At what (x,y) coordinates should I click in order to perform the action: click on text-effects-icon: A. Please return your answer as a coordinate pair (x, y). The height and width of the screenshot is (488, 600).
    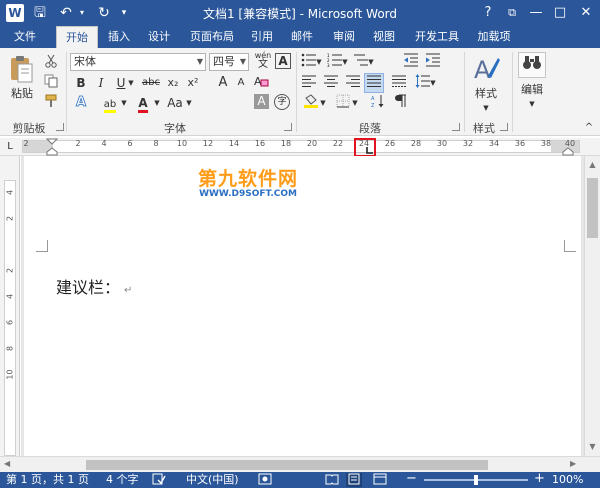
    Looking at the image, I should click on (81, 103).